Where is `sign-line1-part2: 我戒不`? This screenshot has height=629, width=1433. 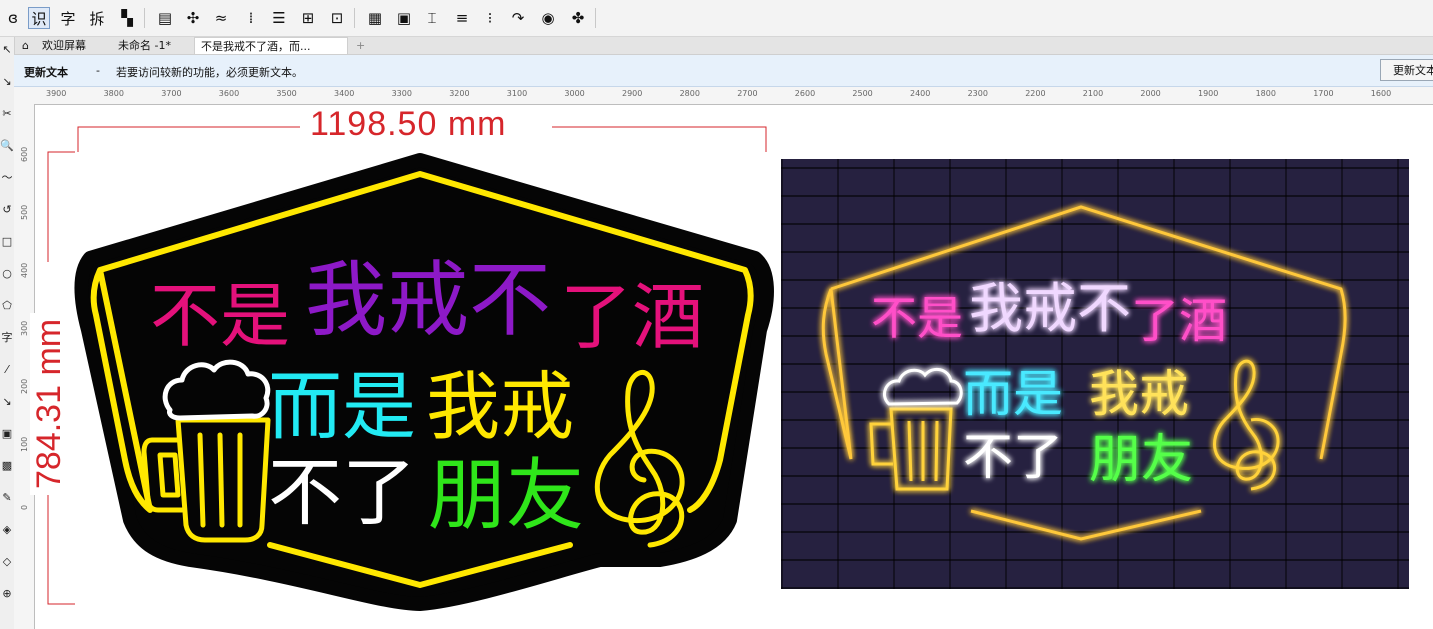
sign-line1-part2: 我戒不 is located at coordinates (428, 300).